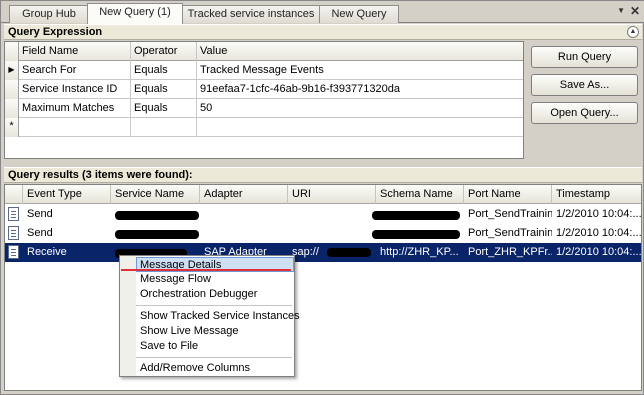  What do you see at coordinates (508, 194) in the screenshot?
I see `column-header-port-name: Port Name` at bounding box center [508, 194].